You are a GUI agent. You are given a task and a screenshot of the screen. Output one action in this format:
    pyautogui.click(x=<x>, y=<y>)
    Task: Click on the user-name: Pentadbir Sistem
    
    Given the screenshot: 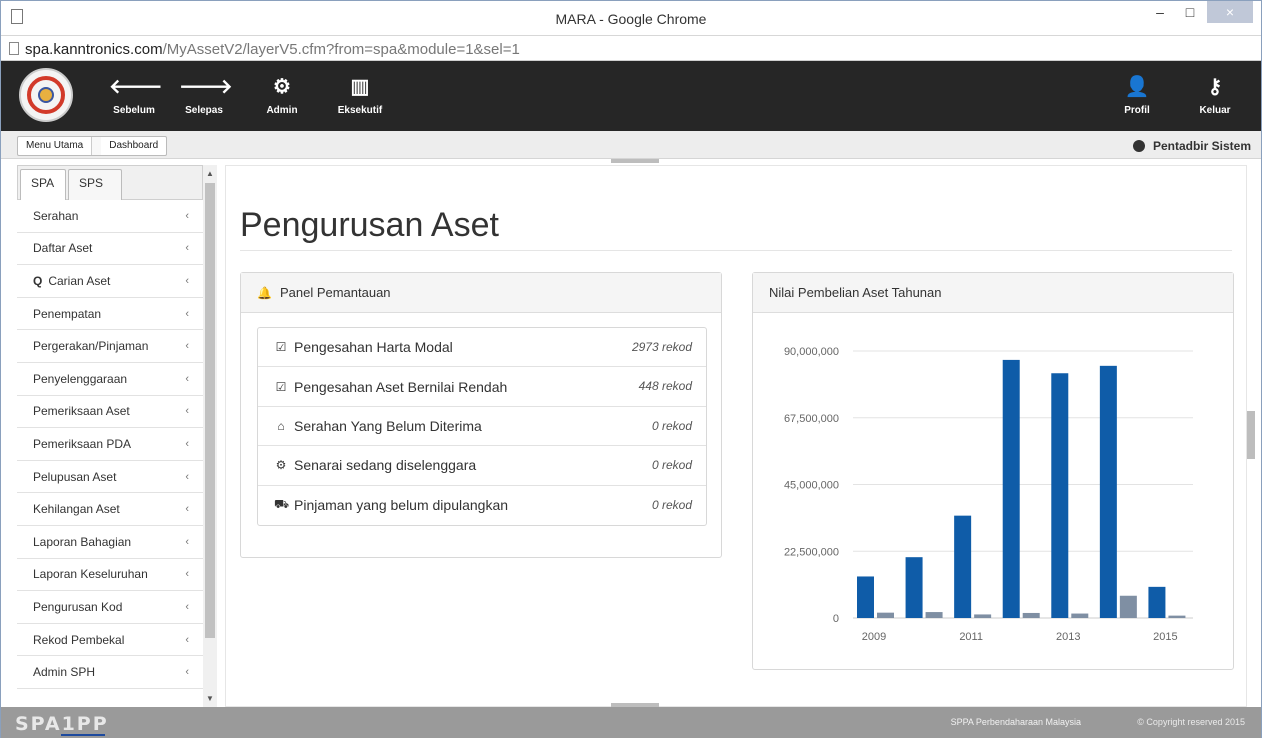 What is the action you would take?
    pyautogui.click(x=1201, y=146)
    